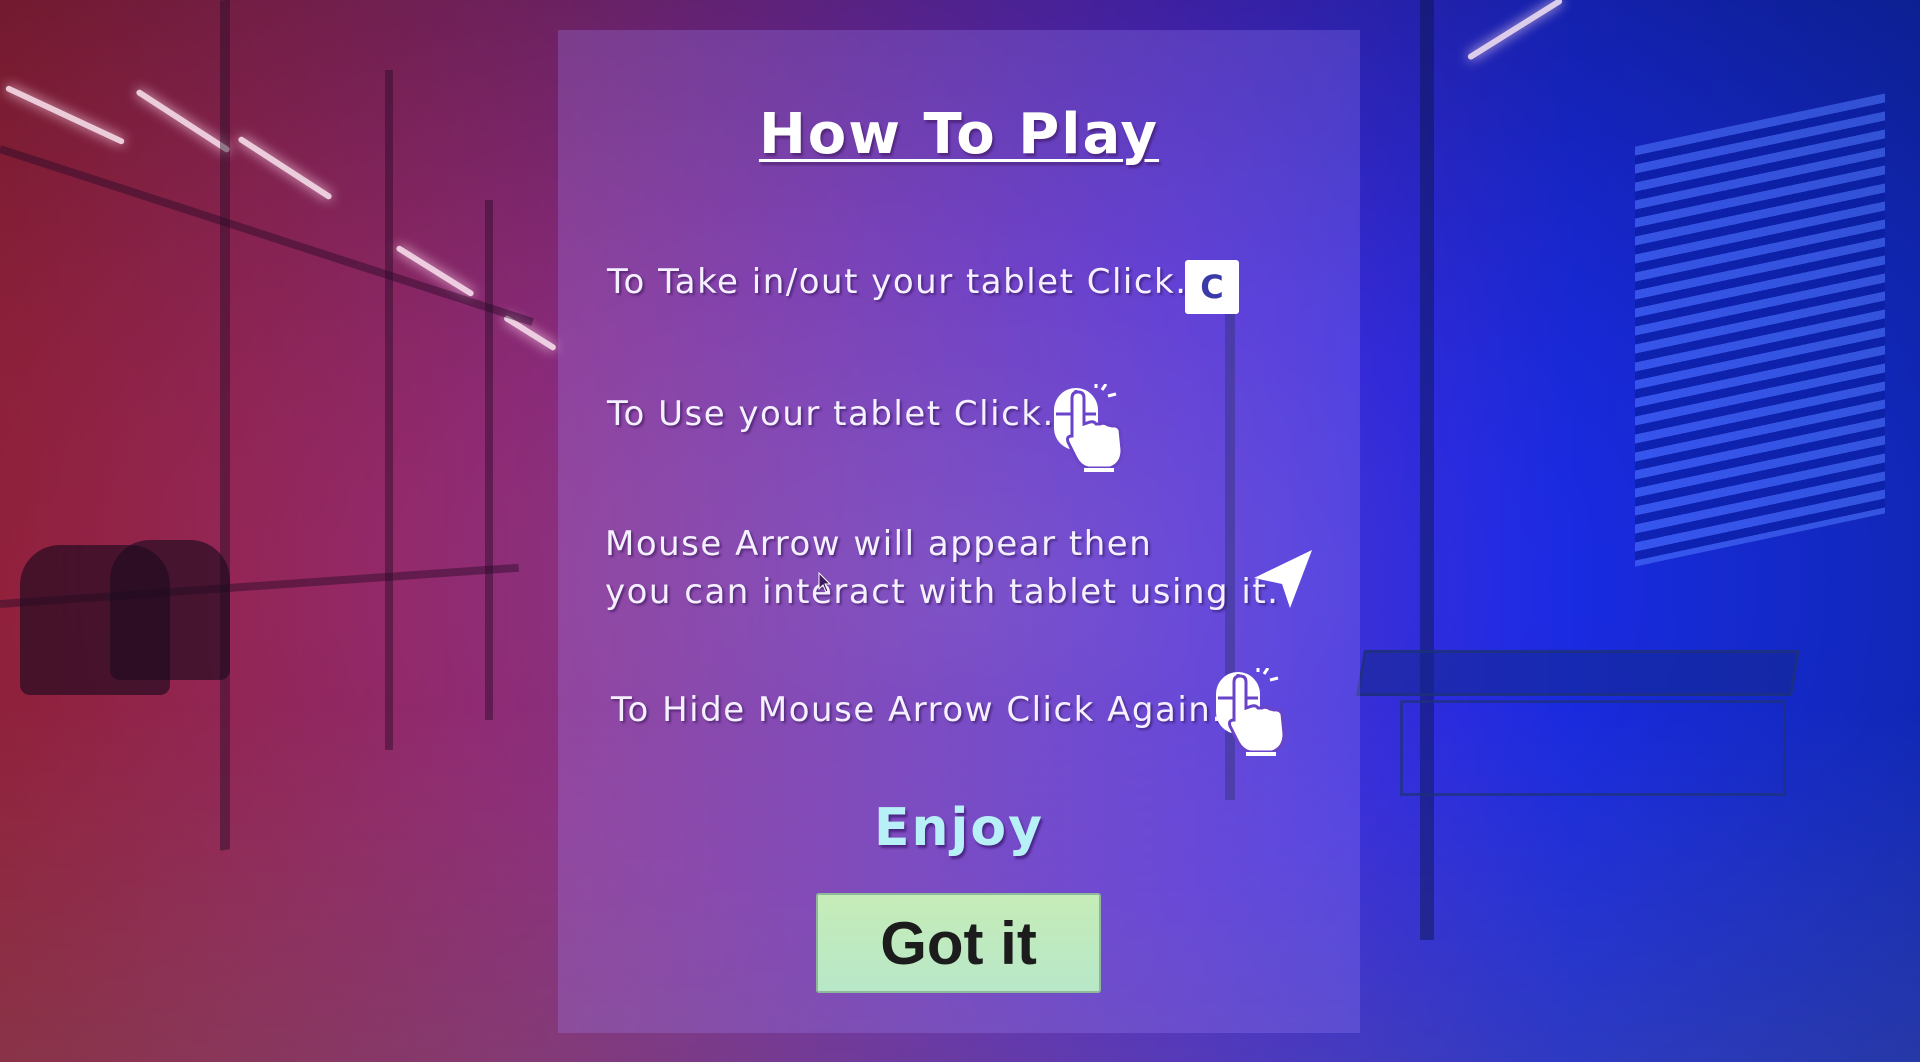 The width and height of the screenshot is (1920, 1062). I want to click on instruction-use-tablet: To Use your tablet Click., so click(831, 414).